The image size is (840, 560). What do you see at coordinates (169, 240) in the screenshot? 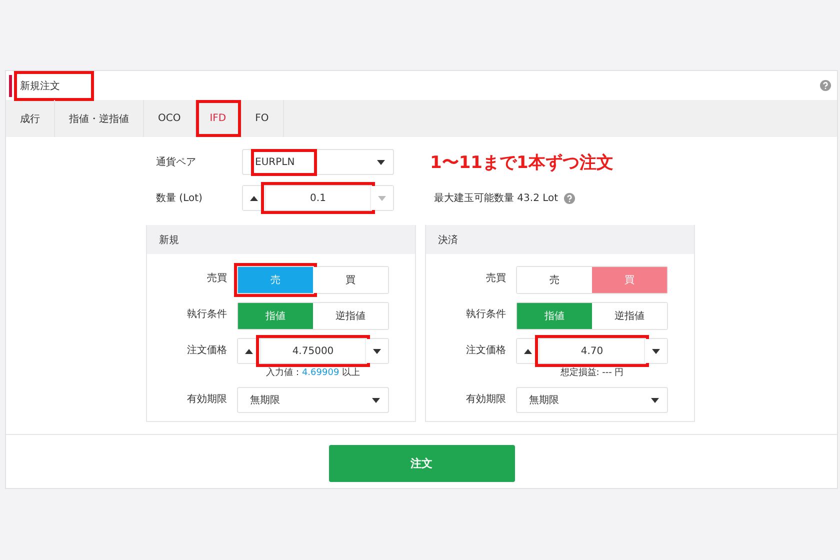
I see `section-title: 新規` at bounding box center [169, 240].